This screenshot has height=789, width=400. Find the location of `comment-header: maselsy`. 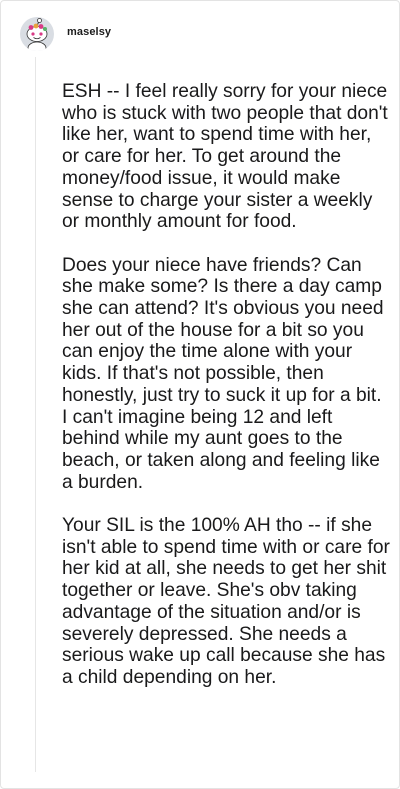

comment-header: maselsy is located at coordinates (65, 34).